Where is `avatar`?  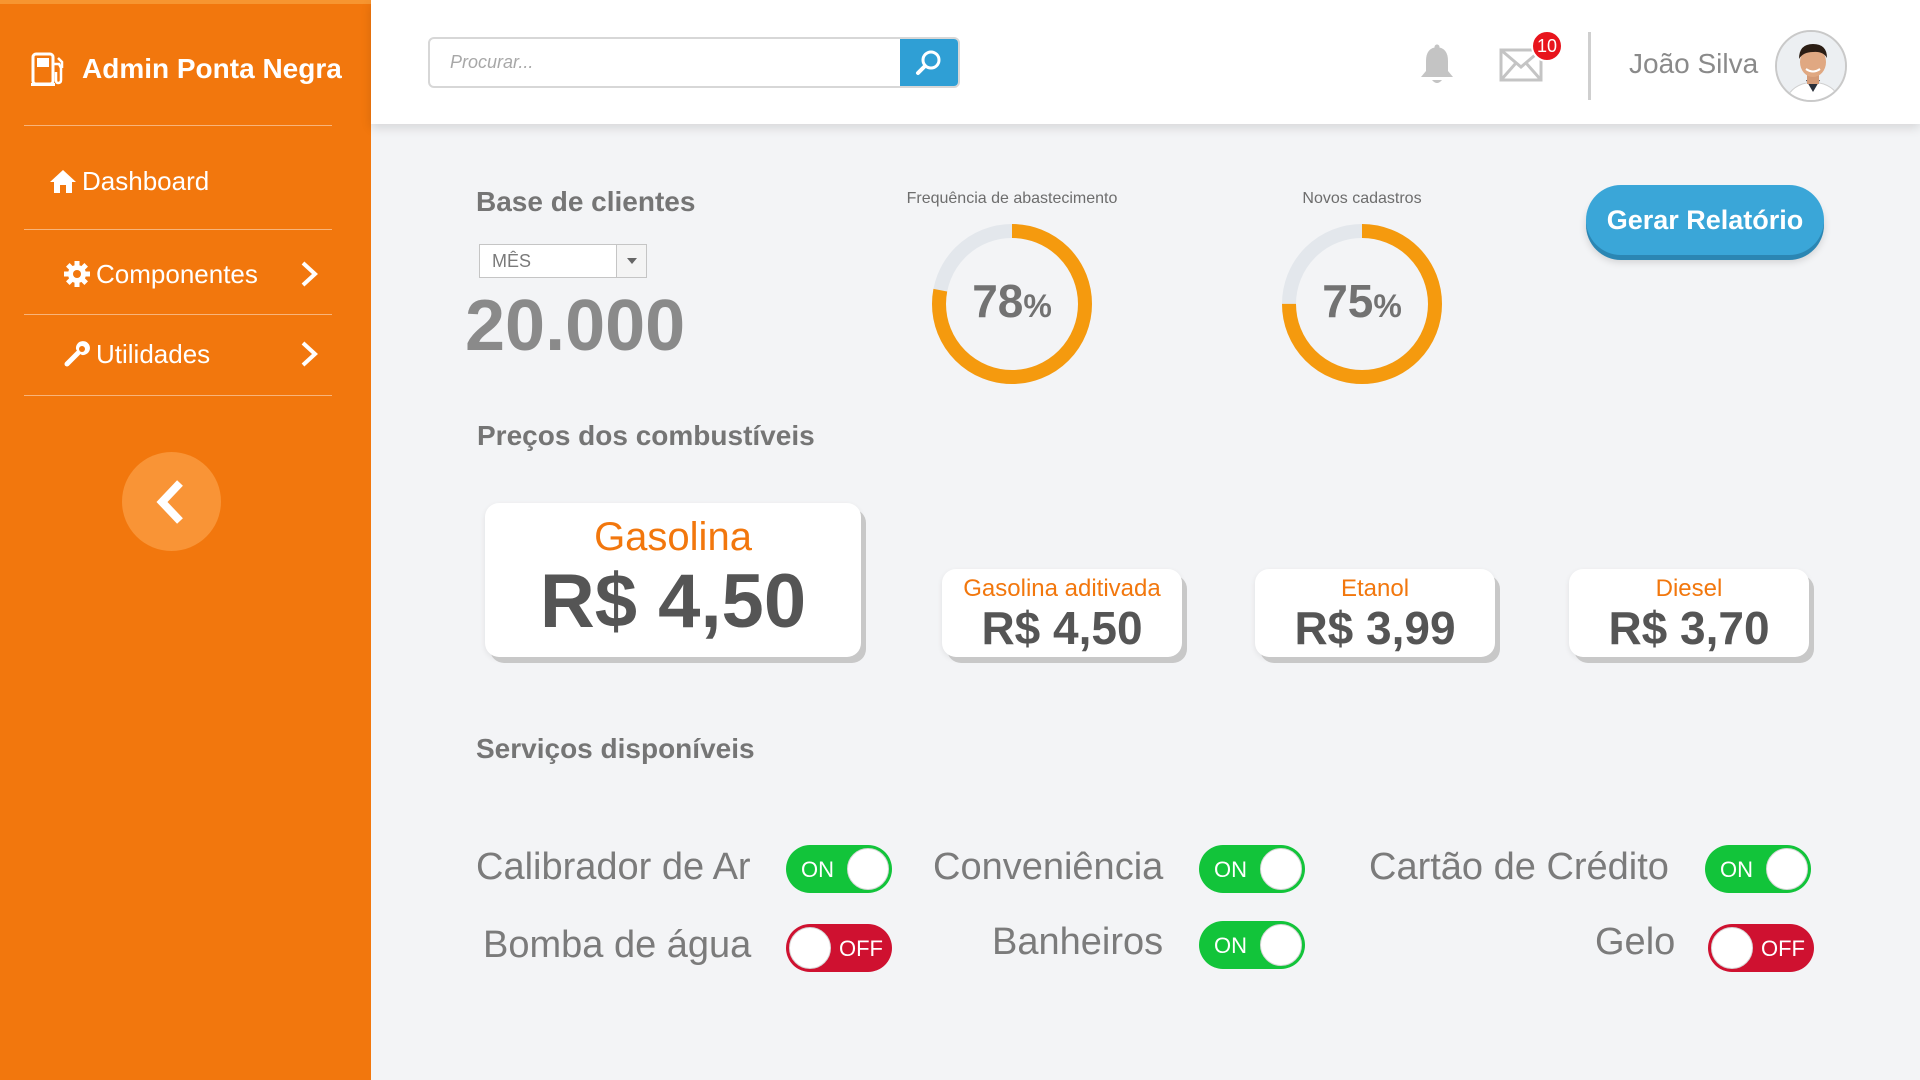 avatar is located at coordinates (1811, 66).